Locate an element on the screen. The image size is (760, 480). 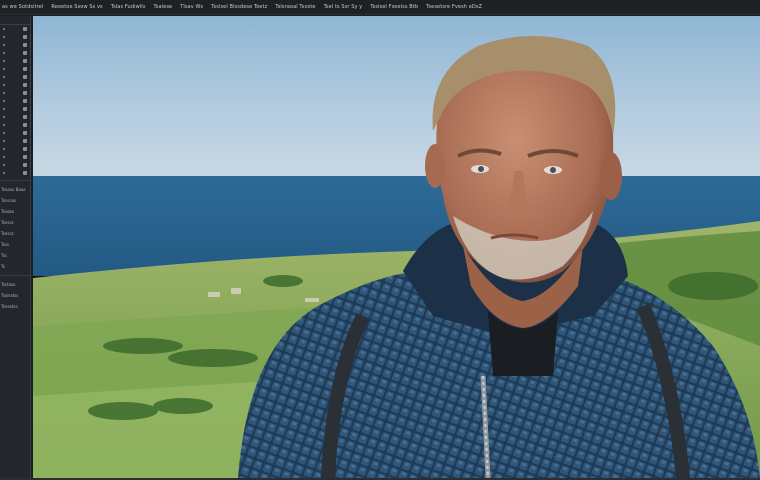
panel-label-11: Tsnsetss is located at coordinates (15, 306).